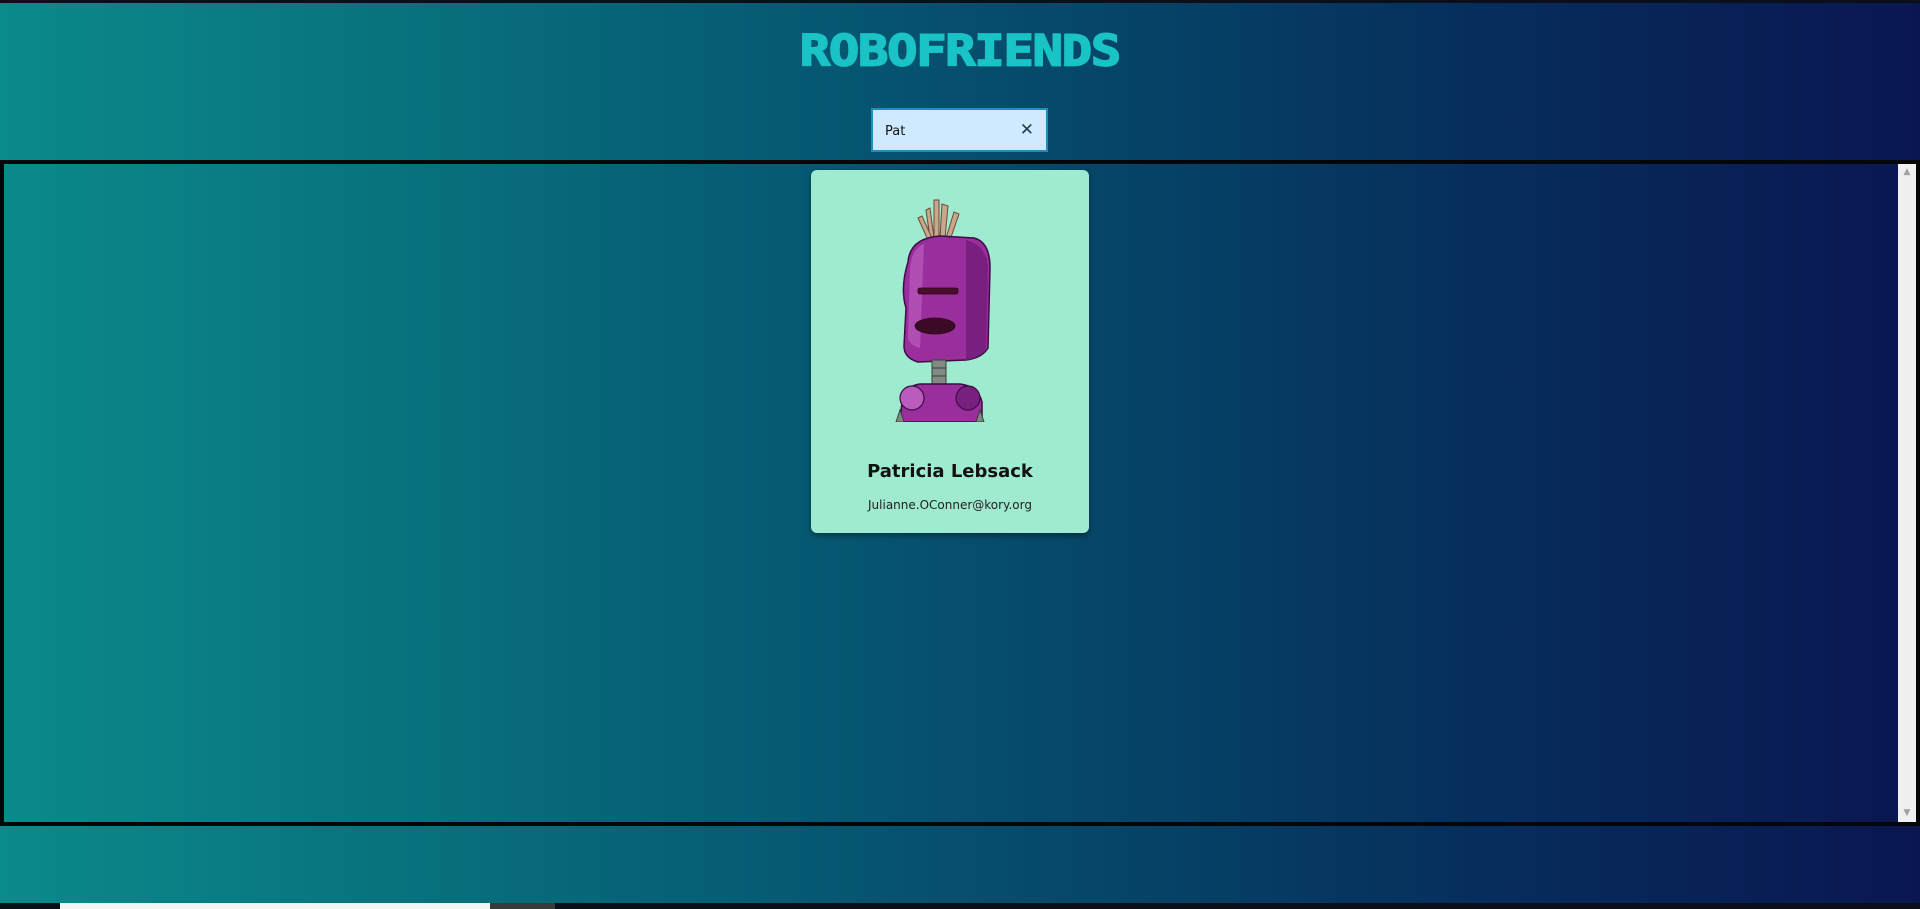  Describe the element at coordinates (960, 1) in the screenshot. I see `top-border` at that location.